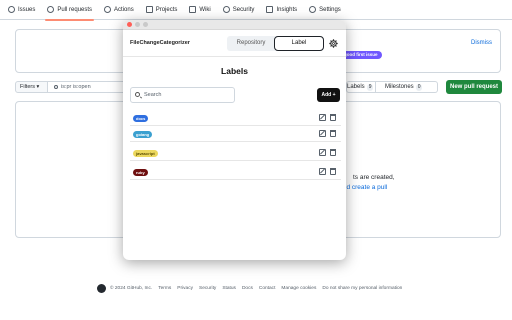 The height and width of the screenshot is (320, 512). What do you see at coordinates (193, 9) in the screenshot?
I see `book-icon` at bounding box center [193, 9].